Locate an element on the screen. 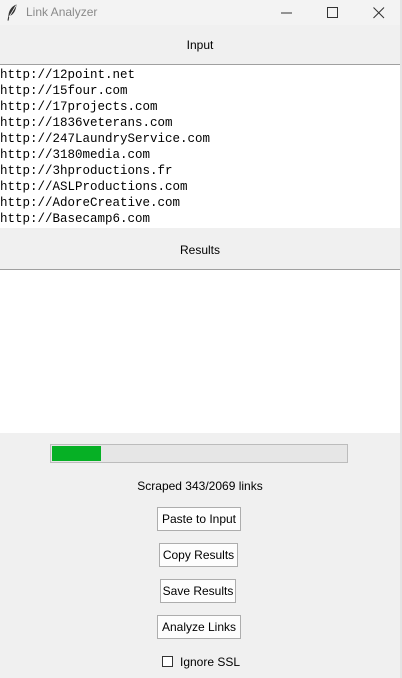 This screenshot has width=402, height=678. minimize-button is located at coordinates (287, 12).